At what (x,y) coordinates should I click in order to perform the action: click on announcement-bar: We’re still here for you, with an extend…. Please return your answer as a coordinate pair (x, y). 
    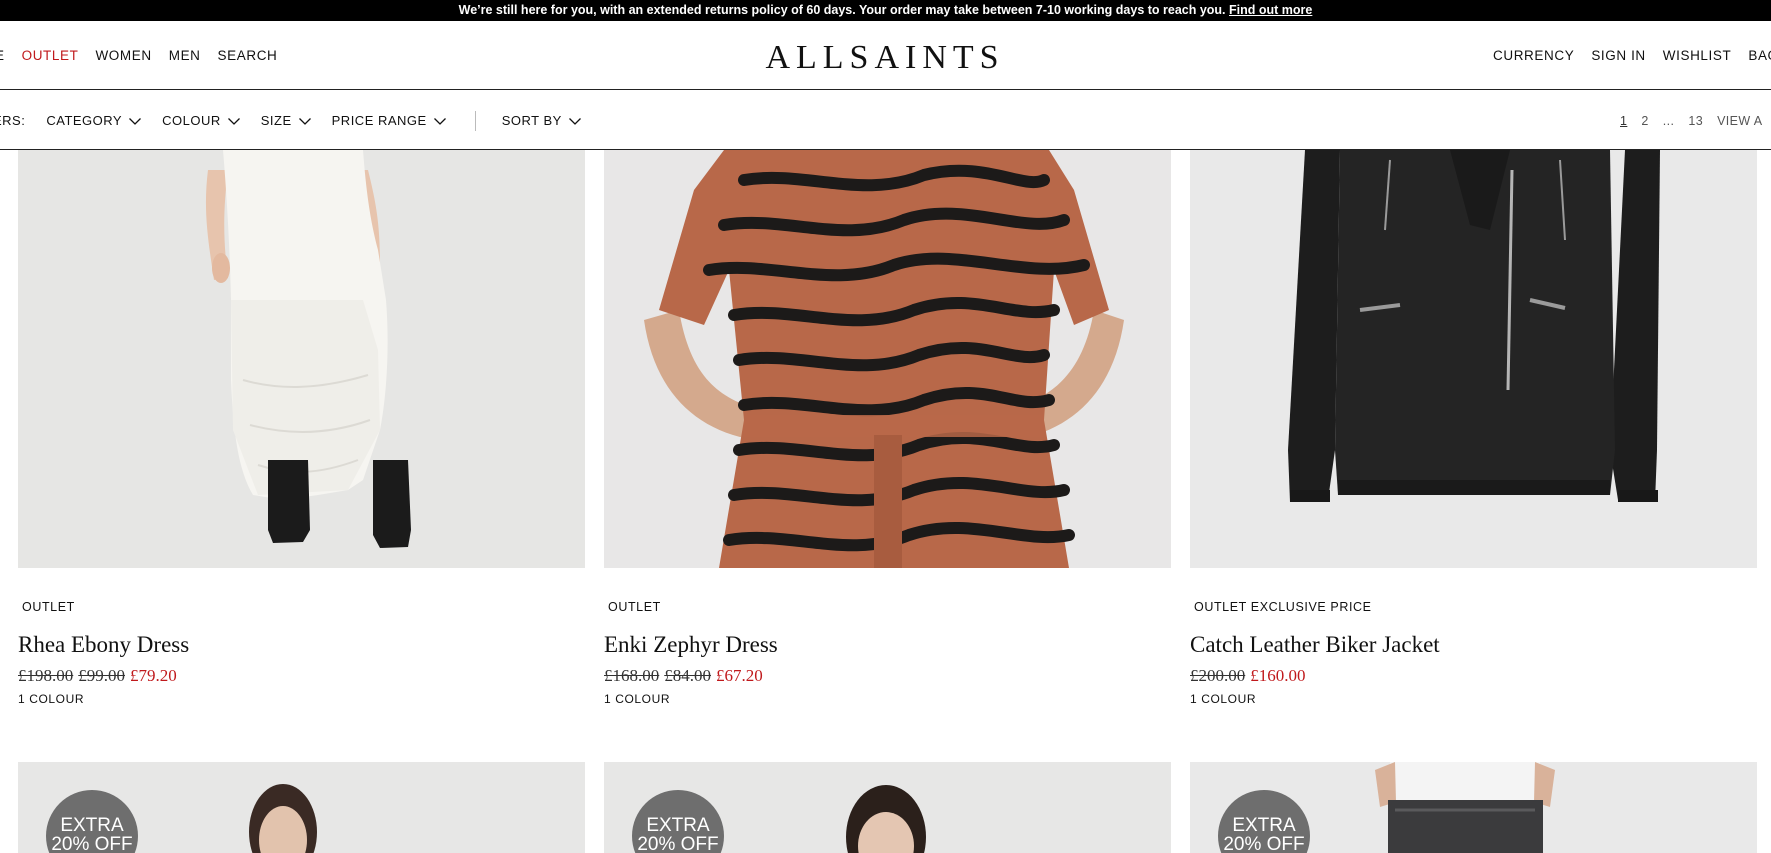
    Looking at the image, I should click on (885, 10).